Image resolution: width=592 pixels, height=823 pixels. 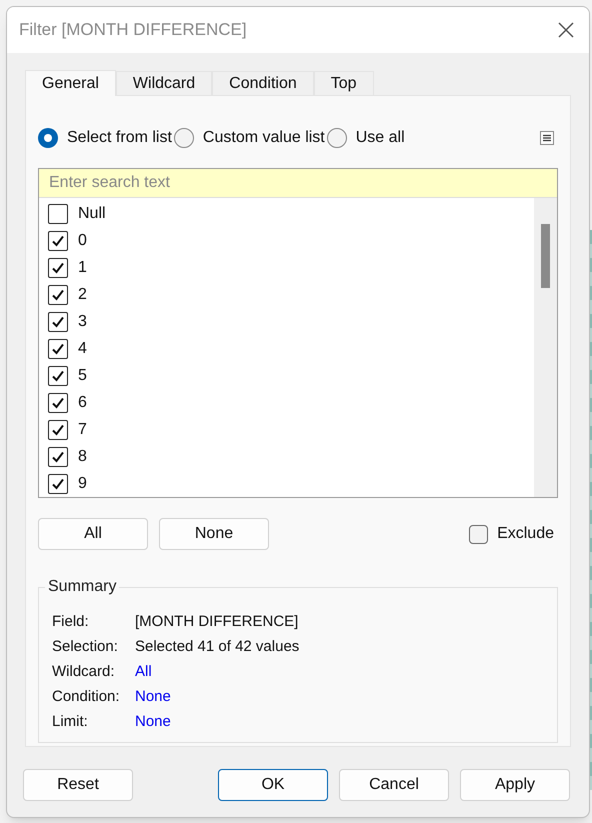 What do you see at coordinates (547, 138) in the screenshot?
I see `menu-icon` at bounding box center [547, 138].